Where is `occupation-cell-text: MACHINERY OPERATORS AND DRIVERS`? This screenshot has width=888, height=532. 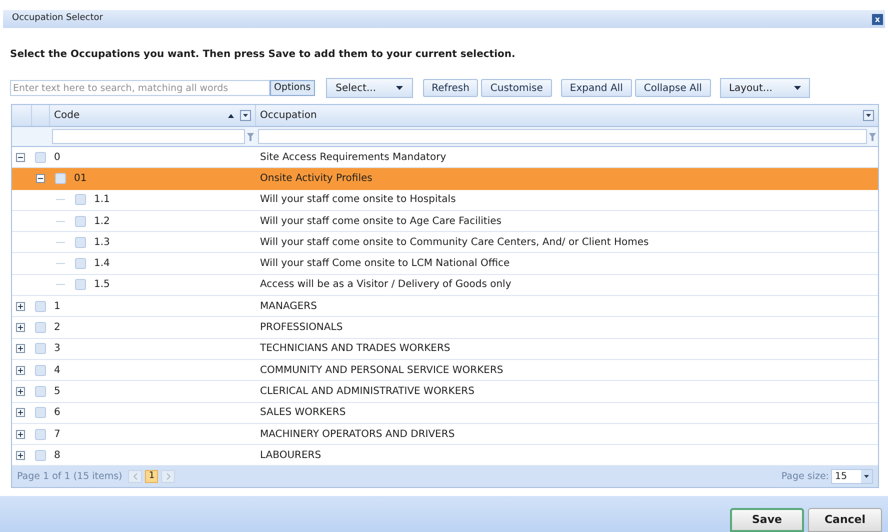 occupation-cell-text: MACHINERY OPERATORS AND DRIVERS is located at coordinates (357, 435).